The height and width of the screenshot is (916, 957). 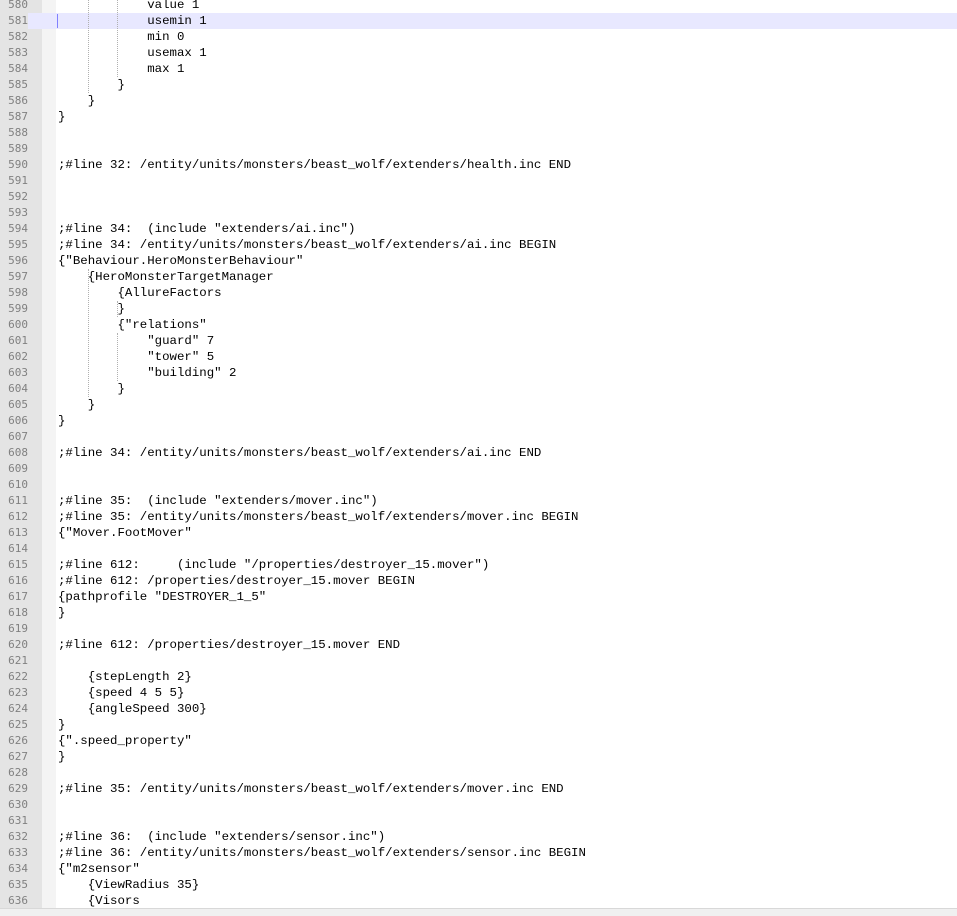 I want to click on code-line: 621, so click(x=478, y=661).